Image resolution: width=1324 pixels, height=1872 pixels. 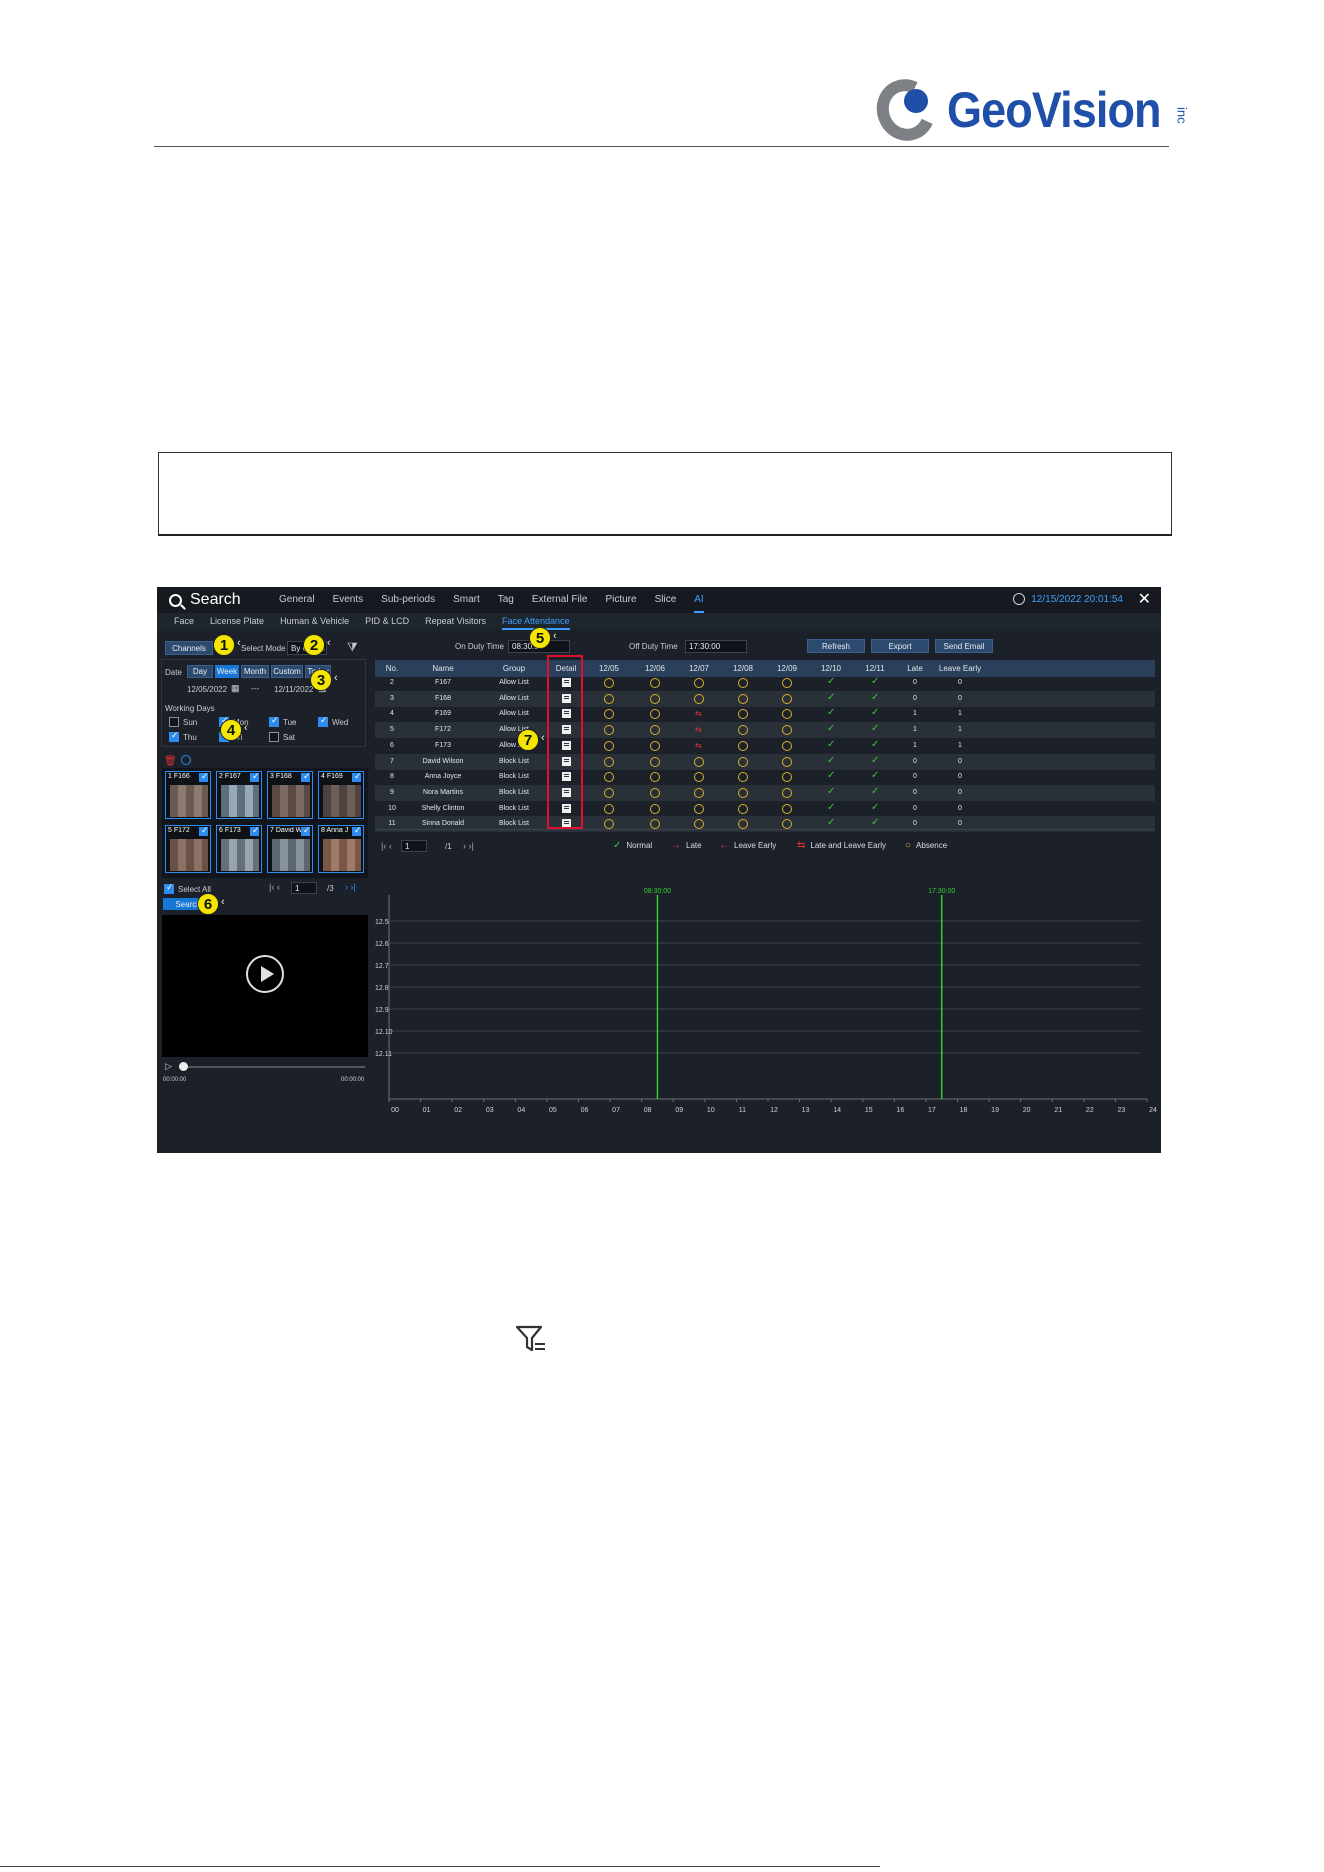 I want to click on column-header: 12/06, so click(x=655, y=668).